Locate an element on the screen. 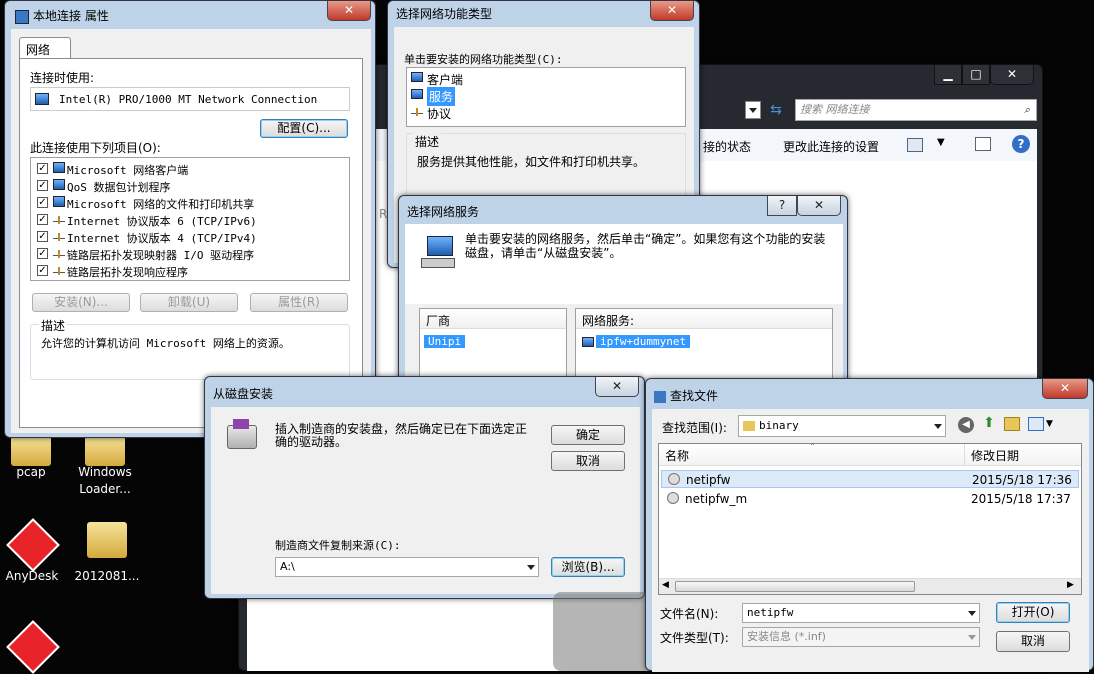 The width and height of the screenshot is (1094, 674). vendor-header: 厂商 is located at coordinates (493, 319).